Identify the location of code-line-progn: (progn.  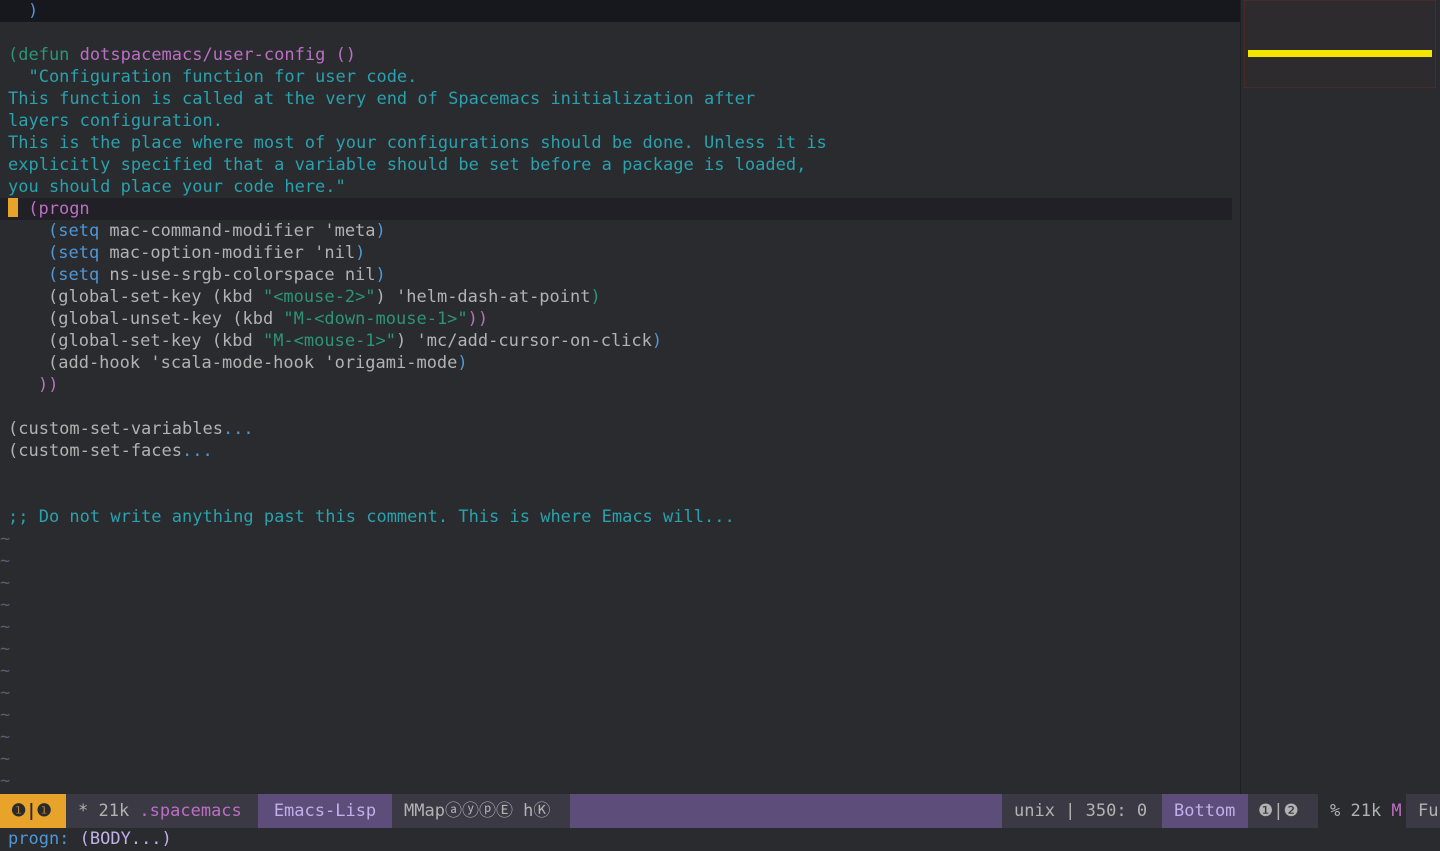
(49, 209).